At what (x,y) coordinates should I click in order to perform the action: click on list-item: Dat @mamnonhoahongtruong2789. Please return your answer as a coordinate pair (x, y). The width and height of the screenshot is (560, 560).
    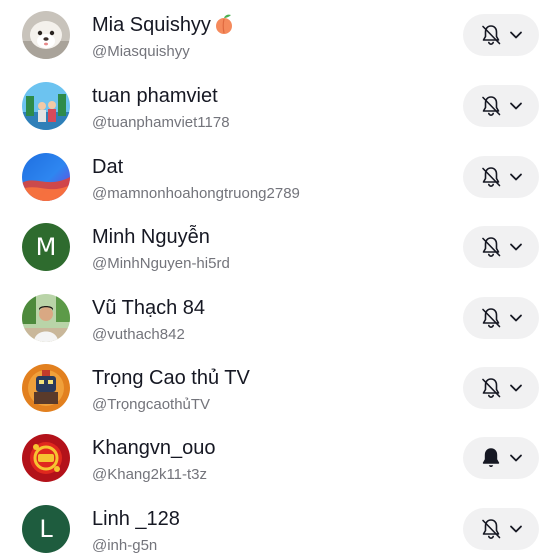
    Looking at the image, I should click on (280, 177).